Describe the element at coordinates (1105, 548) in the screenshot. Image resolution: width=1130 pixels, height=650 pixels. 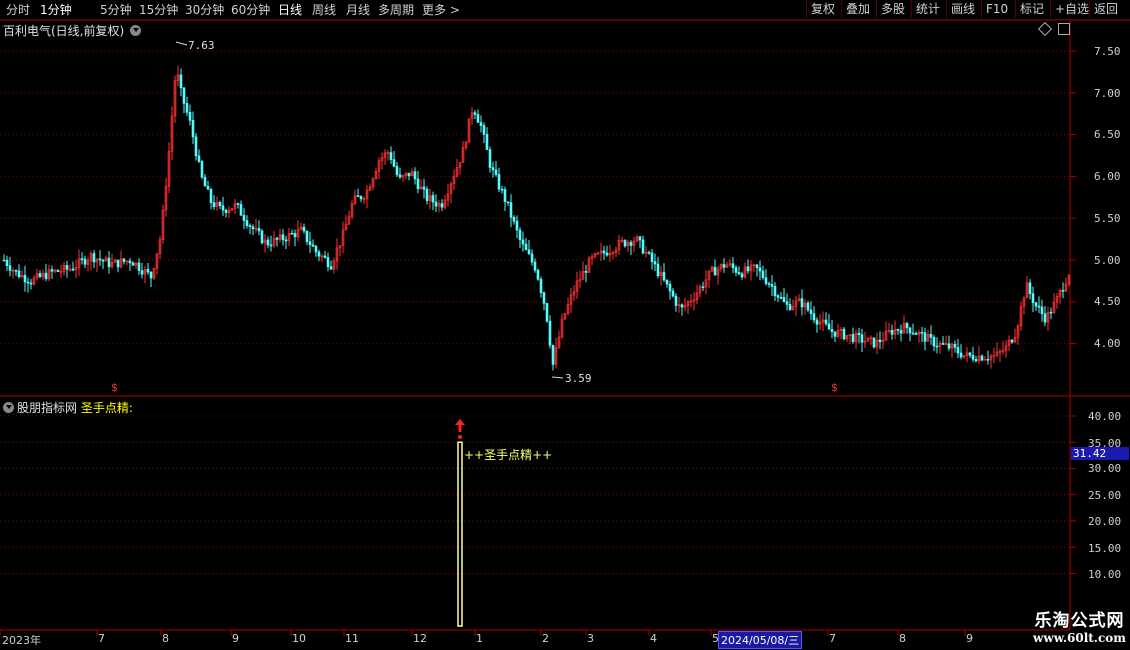
I see `ind-y-tick: 15.00` at that location.